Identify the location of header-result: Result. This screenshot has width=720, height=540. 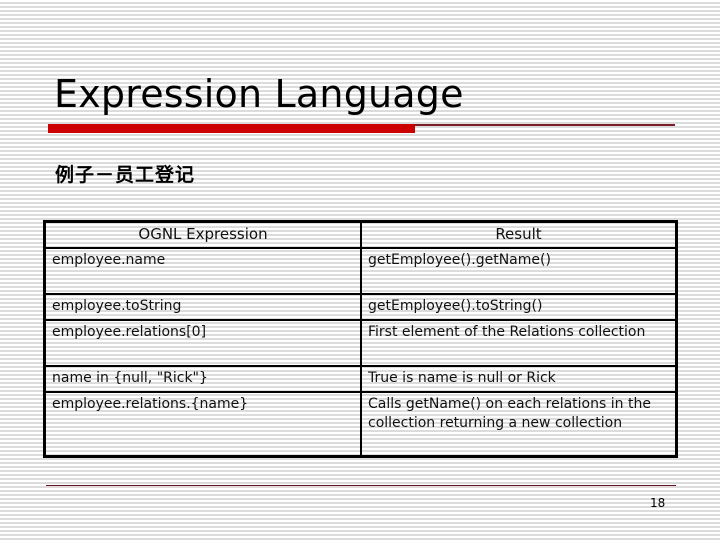
(519, 234).